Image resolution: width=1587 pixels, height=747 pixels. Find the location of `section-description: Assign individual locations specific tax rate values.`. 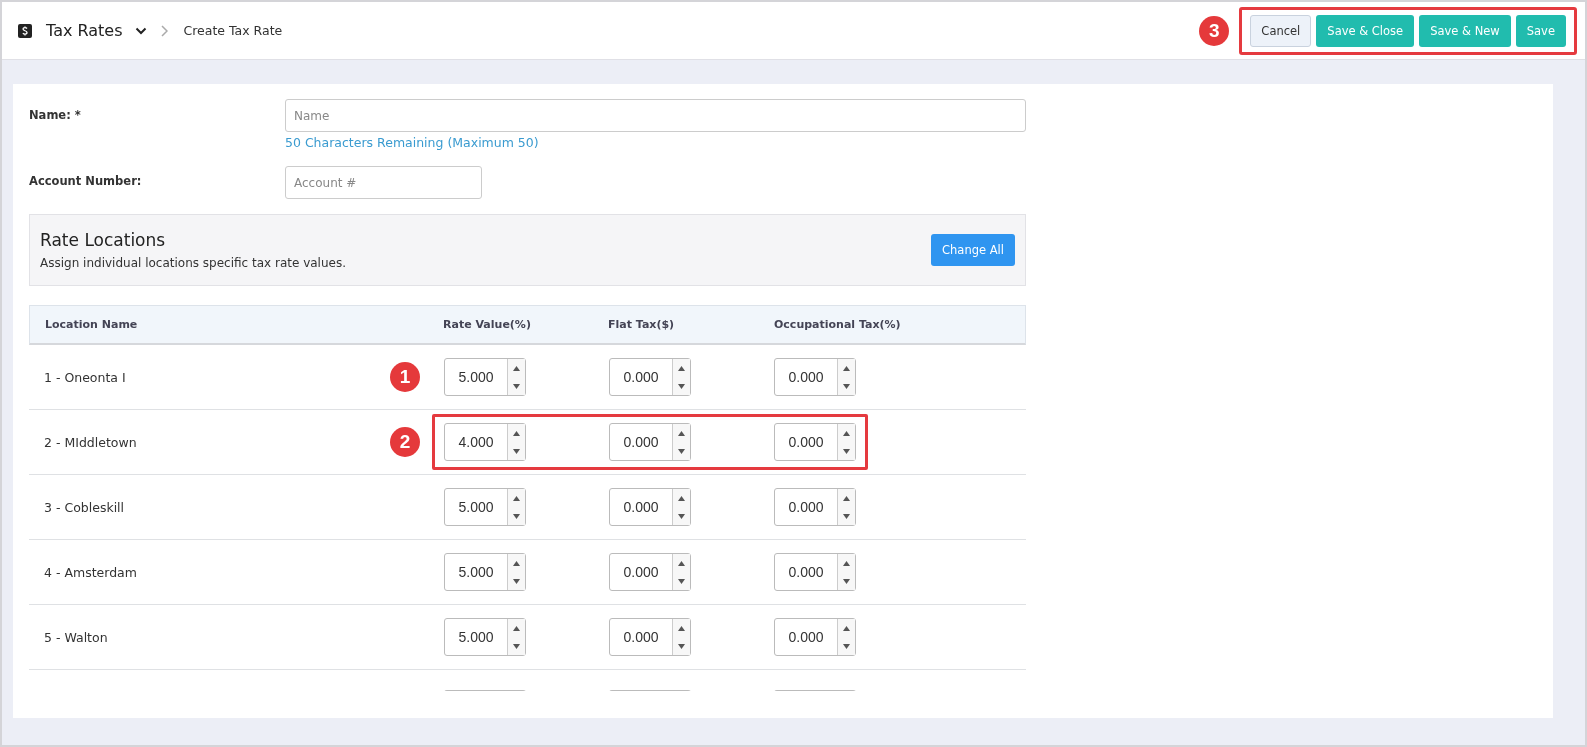

section-description: Assign individual locations specific tax rate values. is located at coordinates (193, 263).